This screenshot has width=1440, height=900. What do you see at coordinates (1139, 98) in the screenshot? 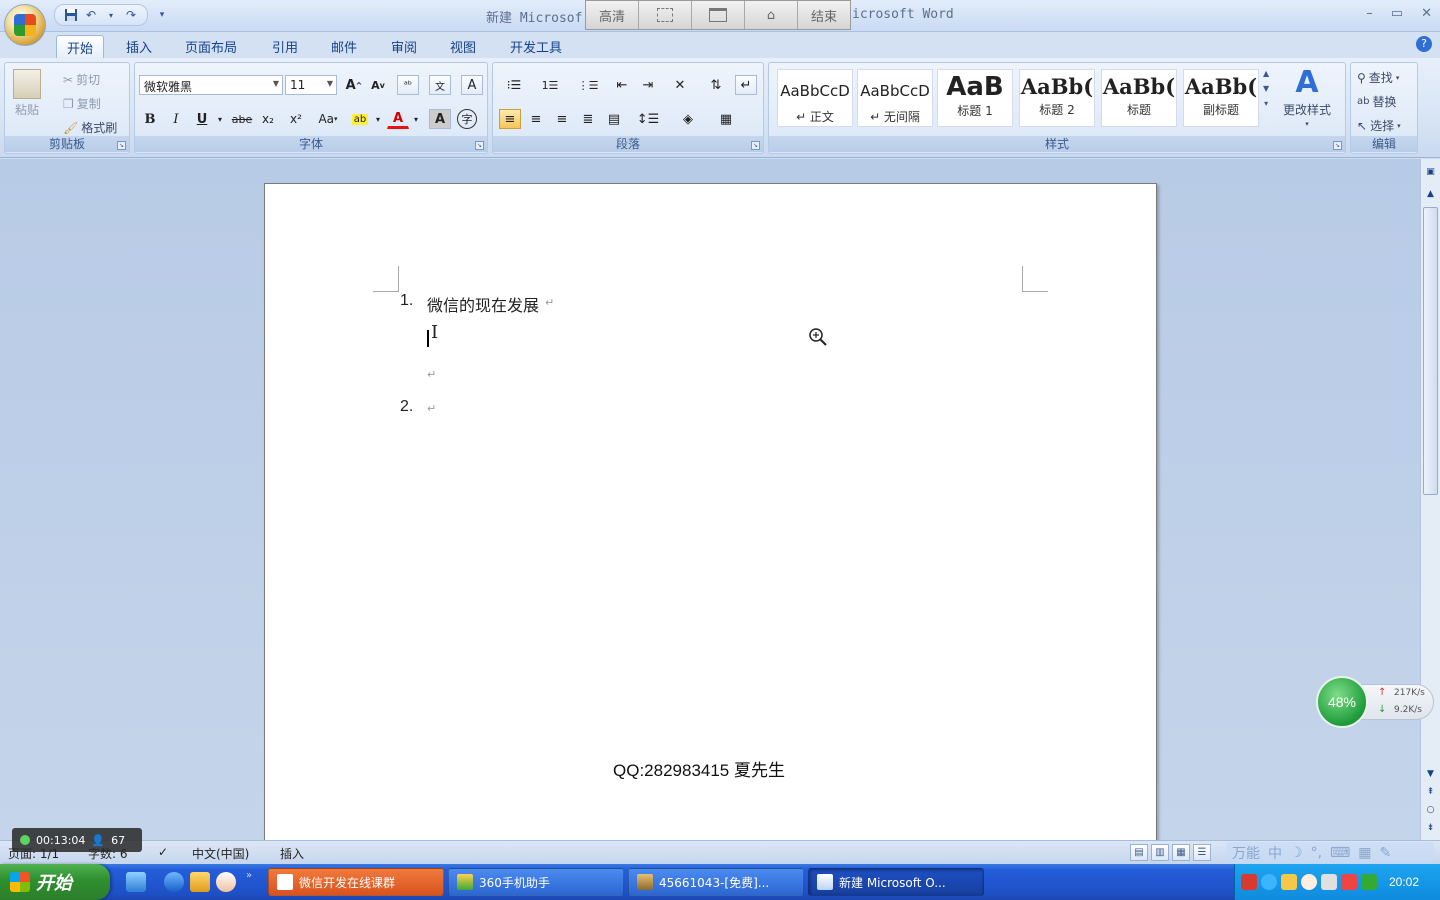
I see `style-title: AaBb(标题` at bounding box center [1139, 98].